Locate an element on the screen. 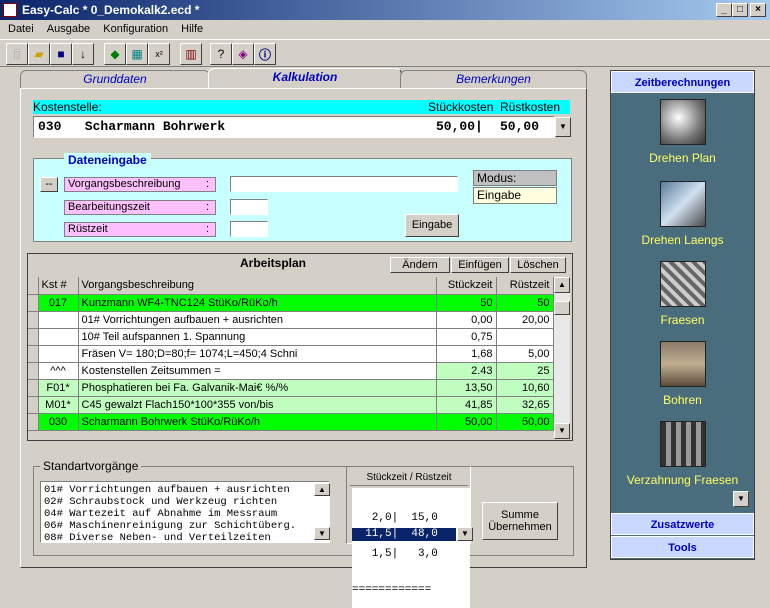 The height and width of the screenshot is (608, 770). zeiten-list: 2,0| 15,0 1,5| 3,0 ============ is located at coordinates (411, 548).